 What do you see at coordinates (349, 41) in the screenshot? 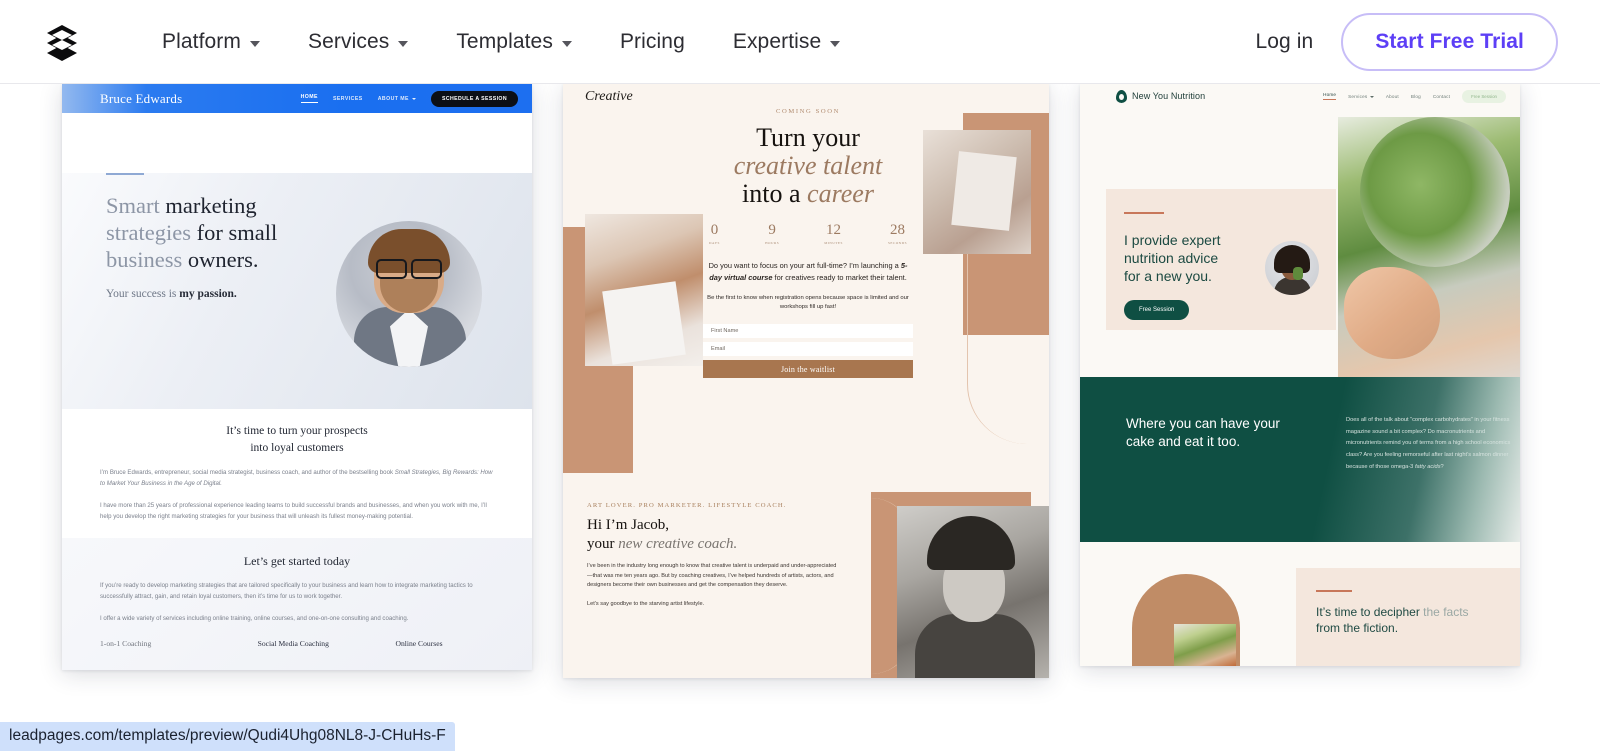
I see `nav-label-services: Services` at bounding box center [349, 41].